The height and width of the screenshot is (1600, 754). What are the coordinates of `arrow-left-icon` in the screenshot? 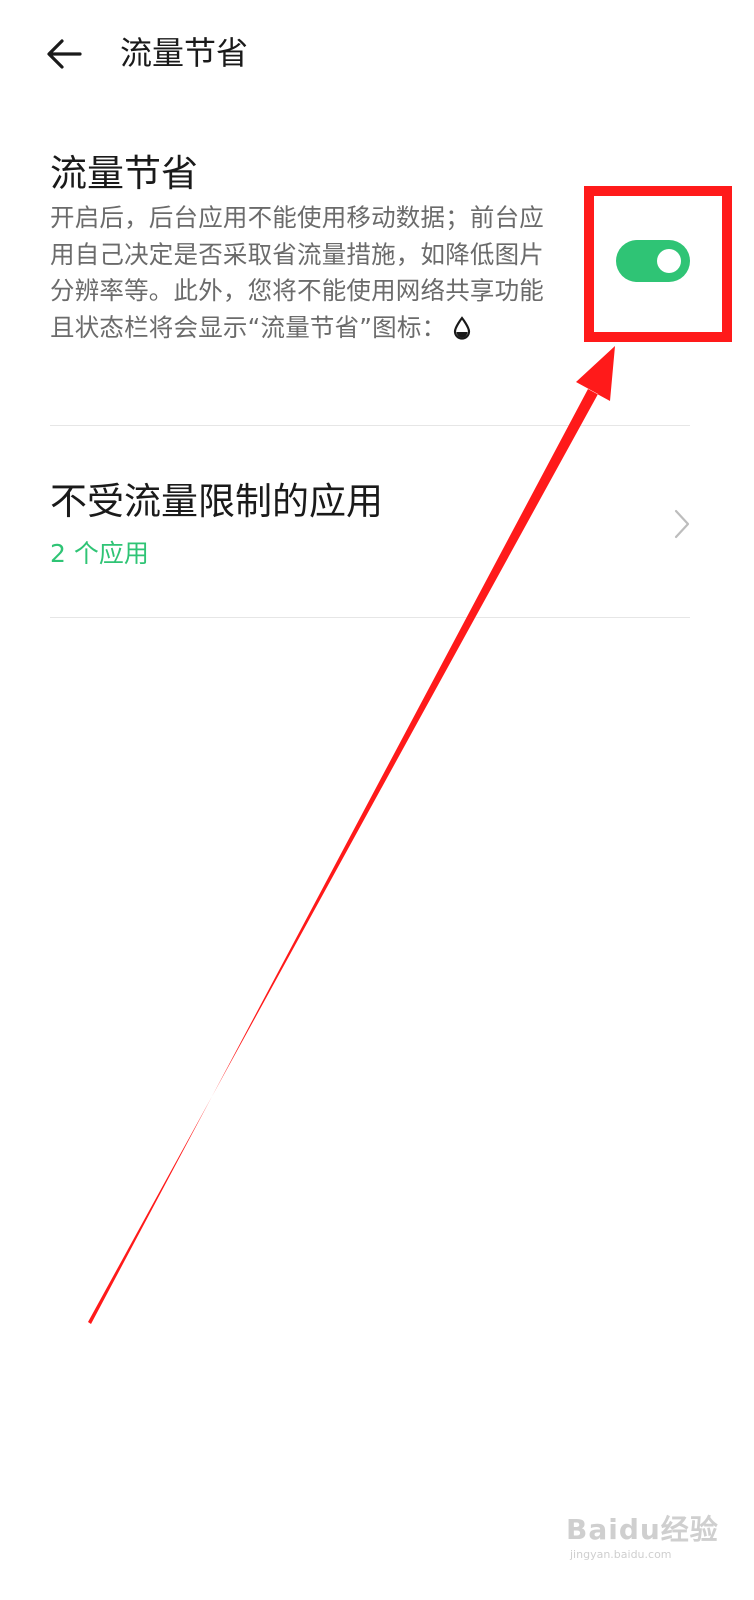 It's located at (64, 54).